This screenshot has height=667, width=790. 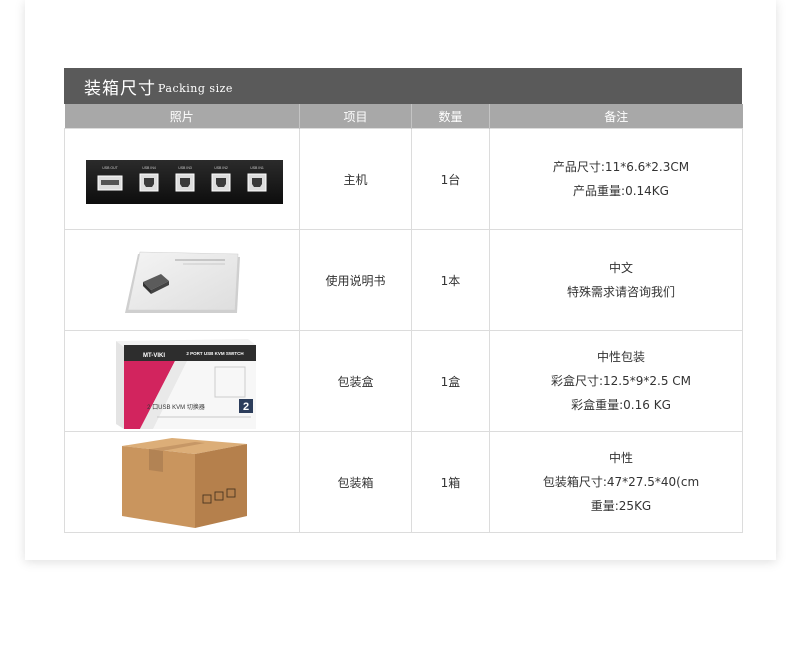 What do you see at coordinates (149, 168) in the screenshot?
I see `port-label: USB IN4` at bounding box center [149, 168].